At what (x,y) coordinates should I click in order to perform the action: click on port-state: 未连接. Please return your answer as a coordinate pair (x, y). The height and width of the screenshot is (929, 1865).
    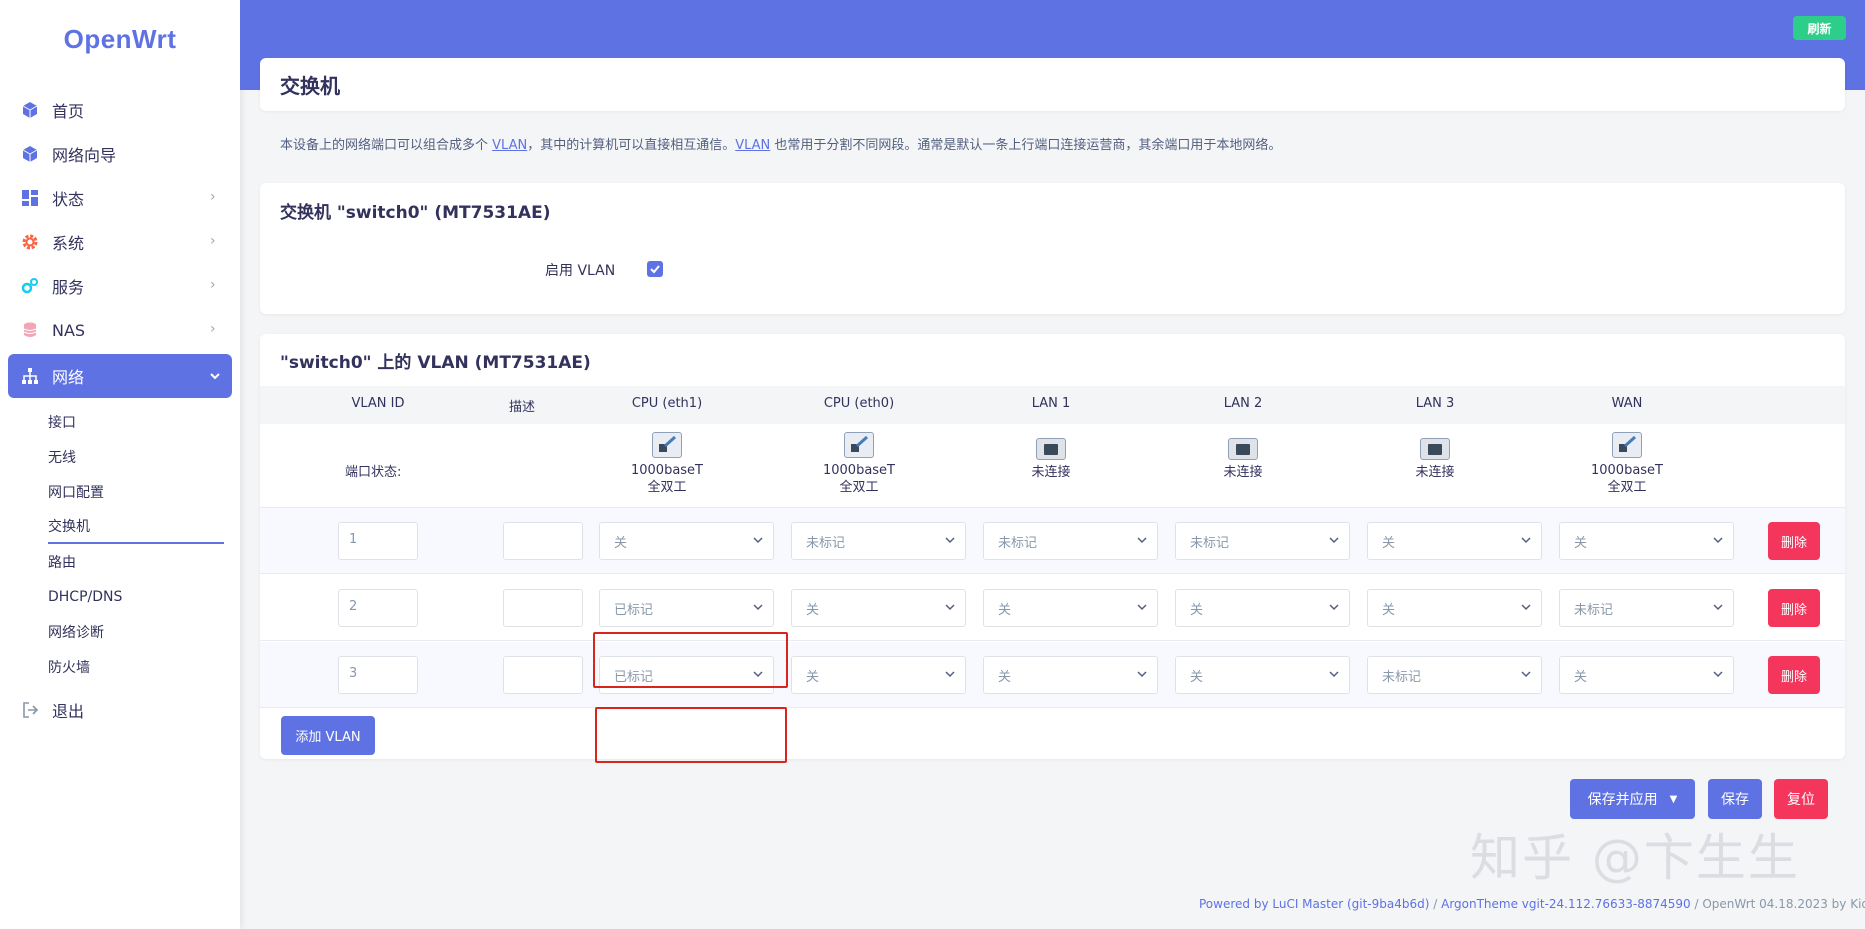
    Looking at the image, I should click on (1435, 472).